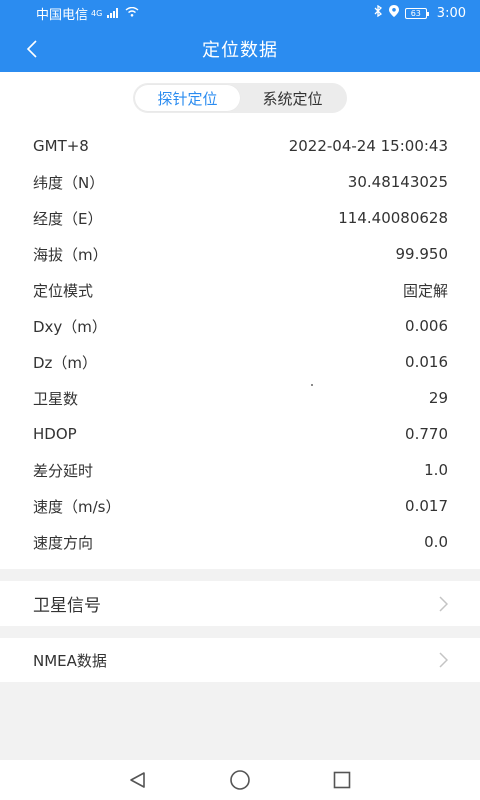 The image size is (480, 800). I want to click on satellite-signal-link: 卫星信号, so click(240, 603).